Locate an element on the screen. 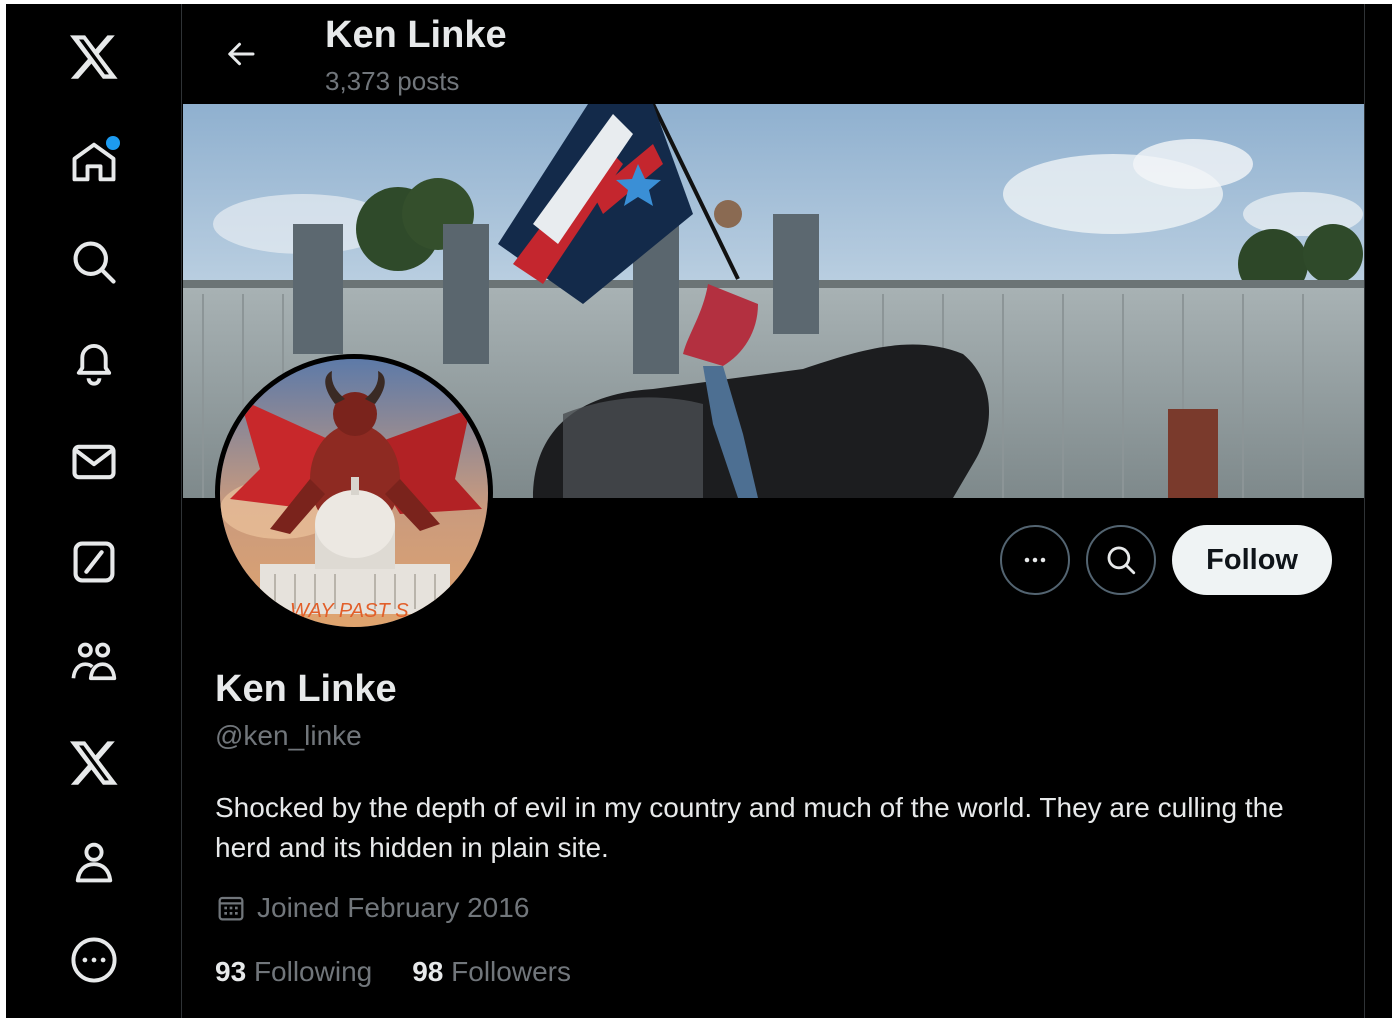  followers-count: 98 is located at coordinates (428, 971).